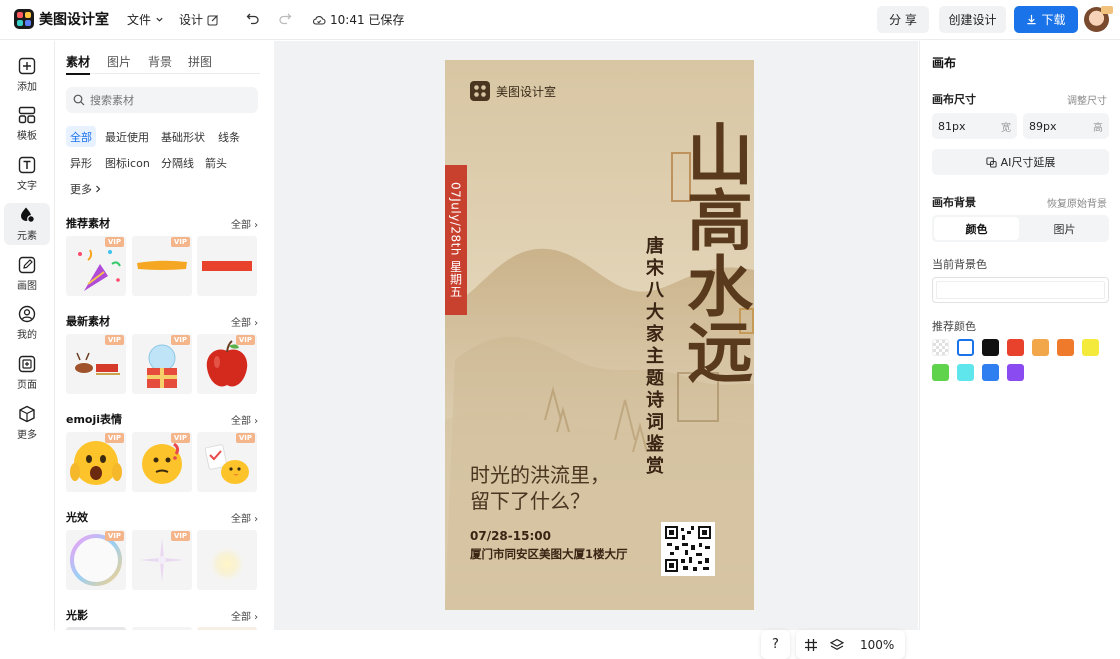 This screenshot has height=659, width=1120. What do you see at coordinates (86, 188) in the screenshot?
I see `chip-more: 更多` at bounding box center [86, 188].